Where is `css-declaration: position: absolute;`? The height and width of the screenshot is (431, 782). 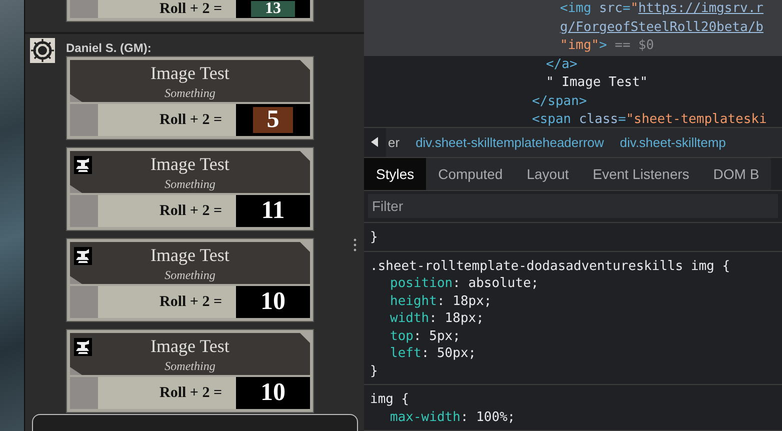 css-declaration: position: absolute; is located at coordinates (573, 283).